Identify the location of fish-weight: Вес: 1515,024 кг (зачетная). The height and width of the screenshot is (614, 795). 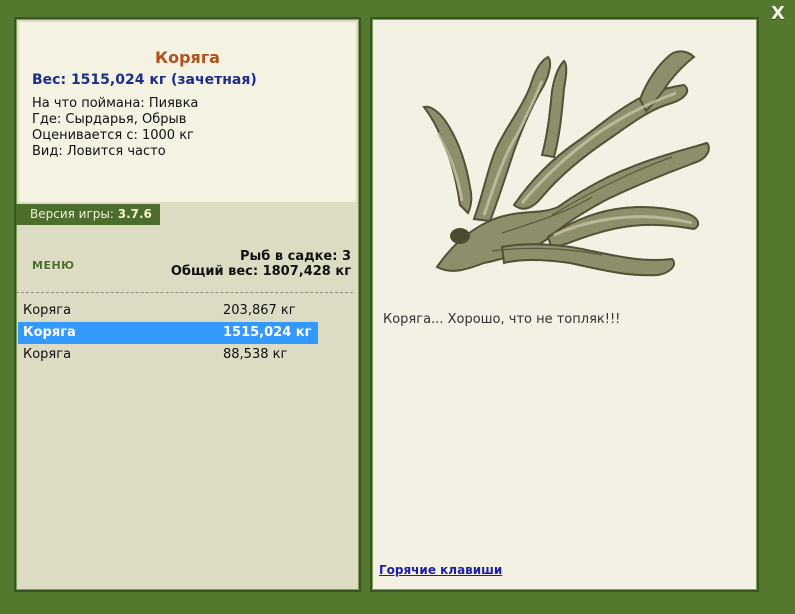
(144, 80).